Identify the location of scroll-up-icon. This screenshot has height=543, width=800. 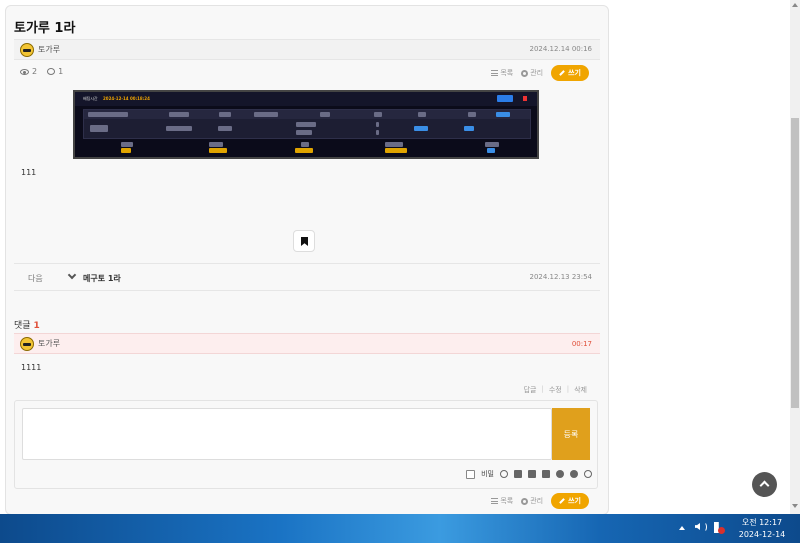
(795, 5).